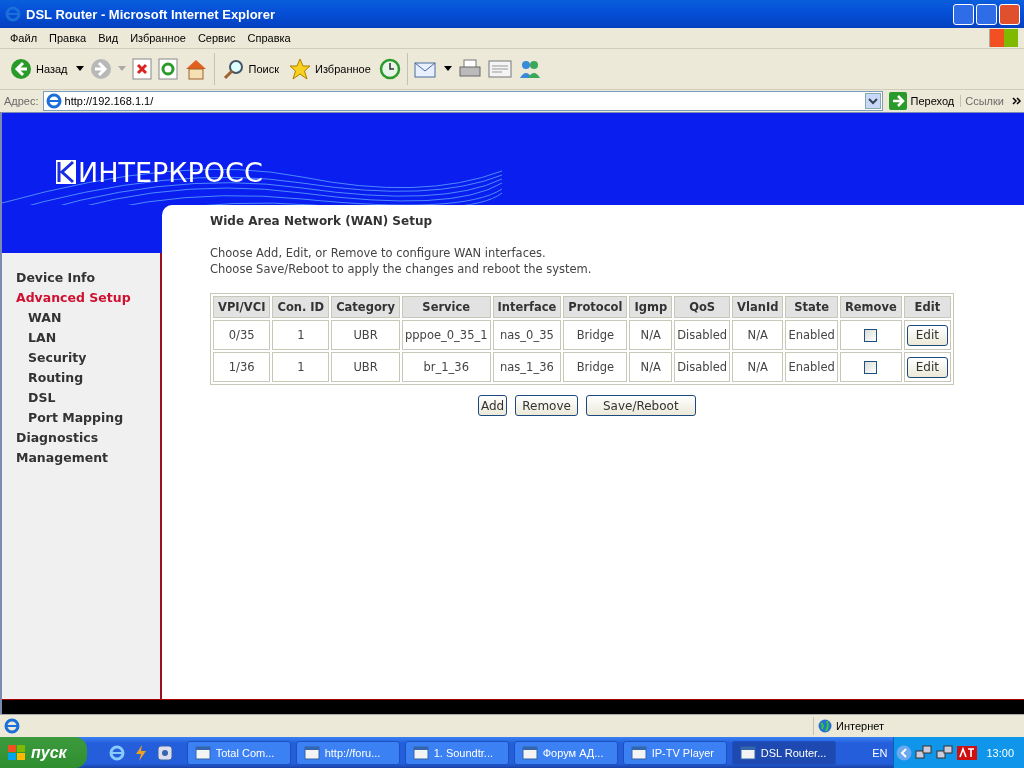 The width and height of the screenshot is (1024, 768). Describe the element at coordinates (1000, 752) in the screenshot. I see `clock: 13:00` at that location.